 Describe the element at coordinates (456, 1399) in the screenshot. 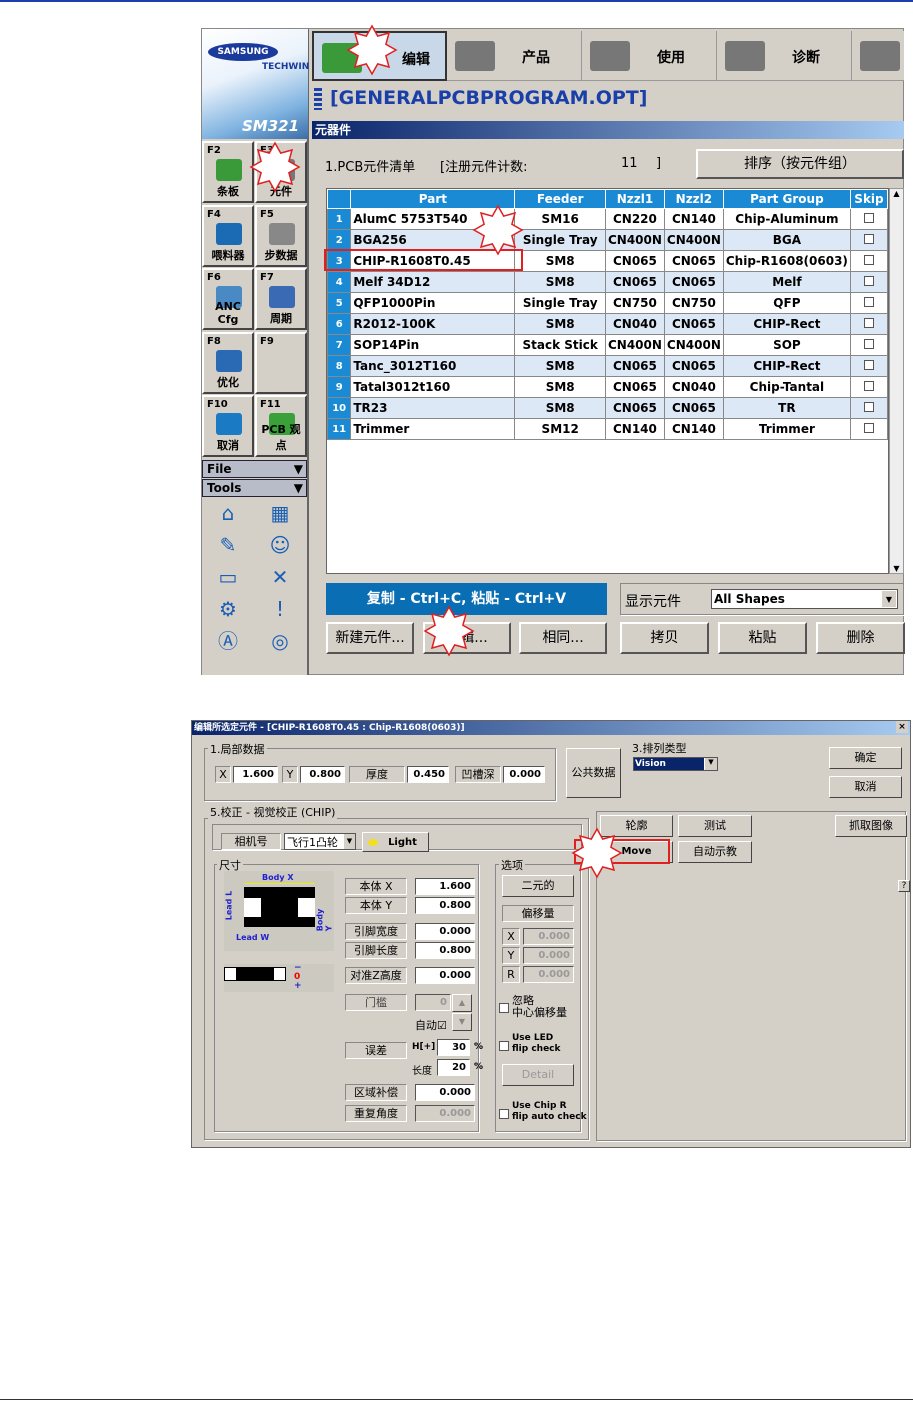

I see `page-bottom-rule` at that location.